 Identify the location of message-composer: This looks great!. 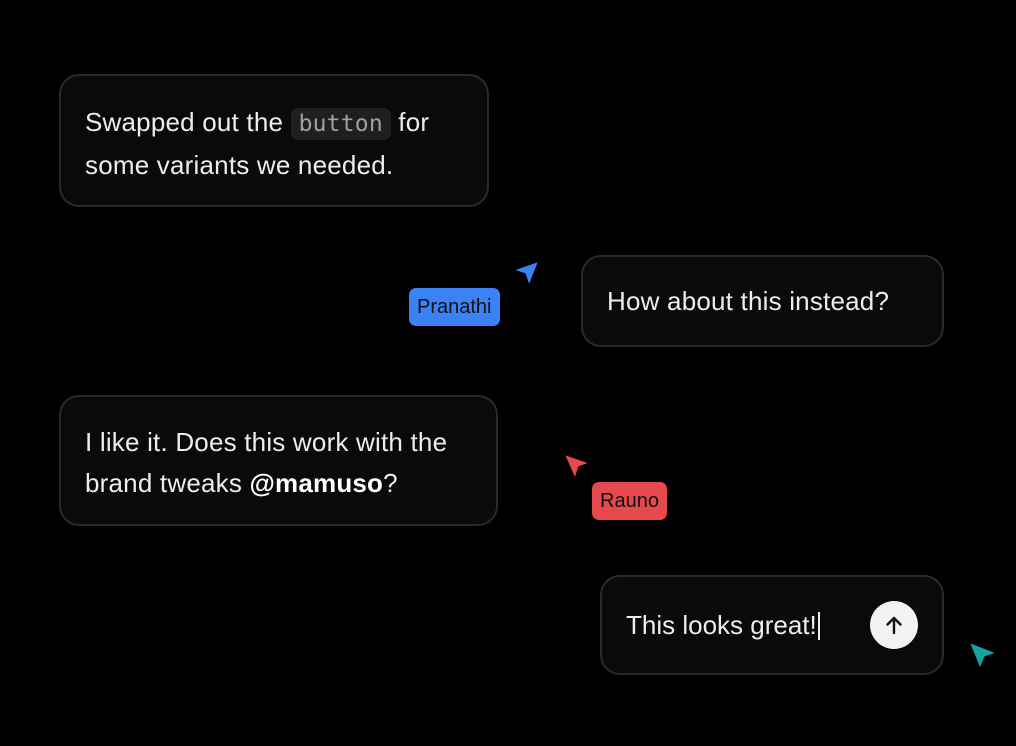
(772, 625).